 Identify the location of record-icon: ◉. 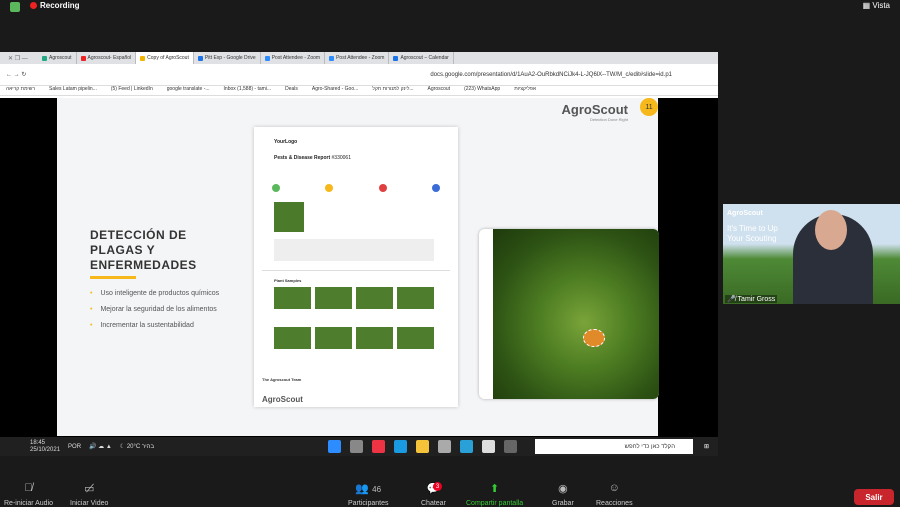
(563, 489).